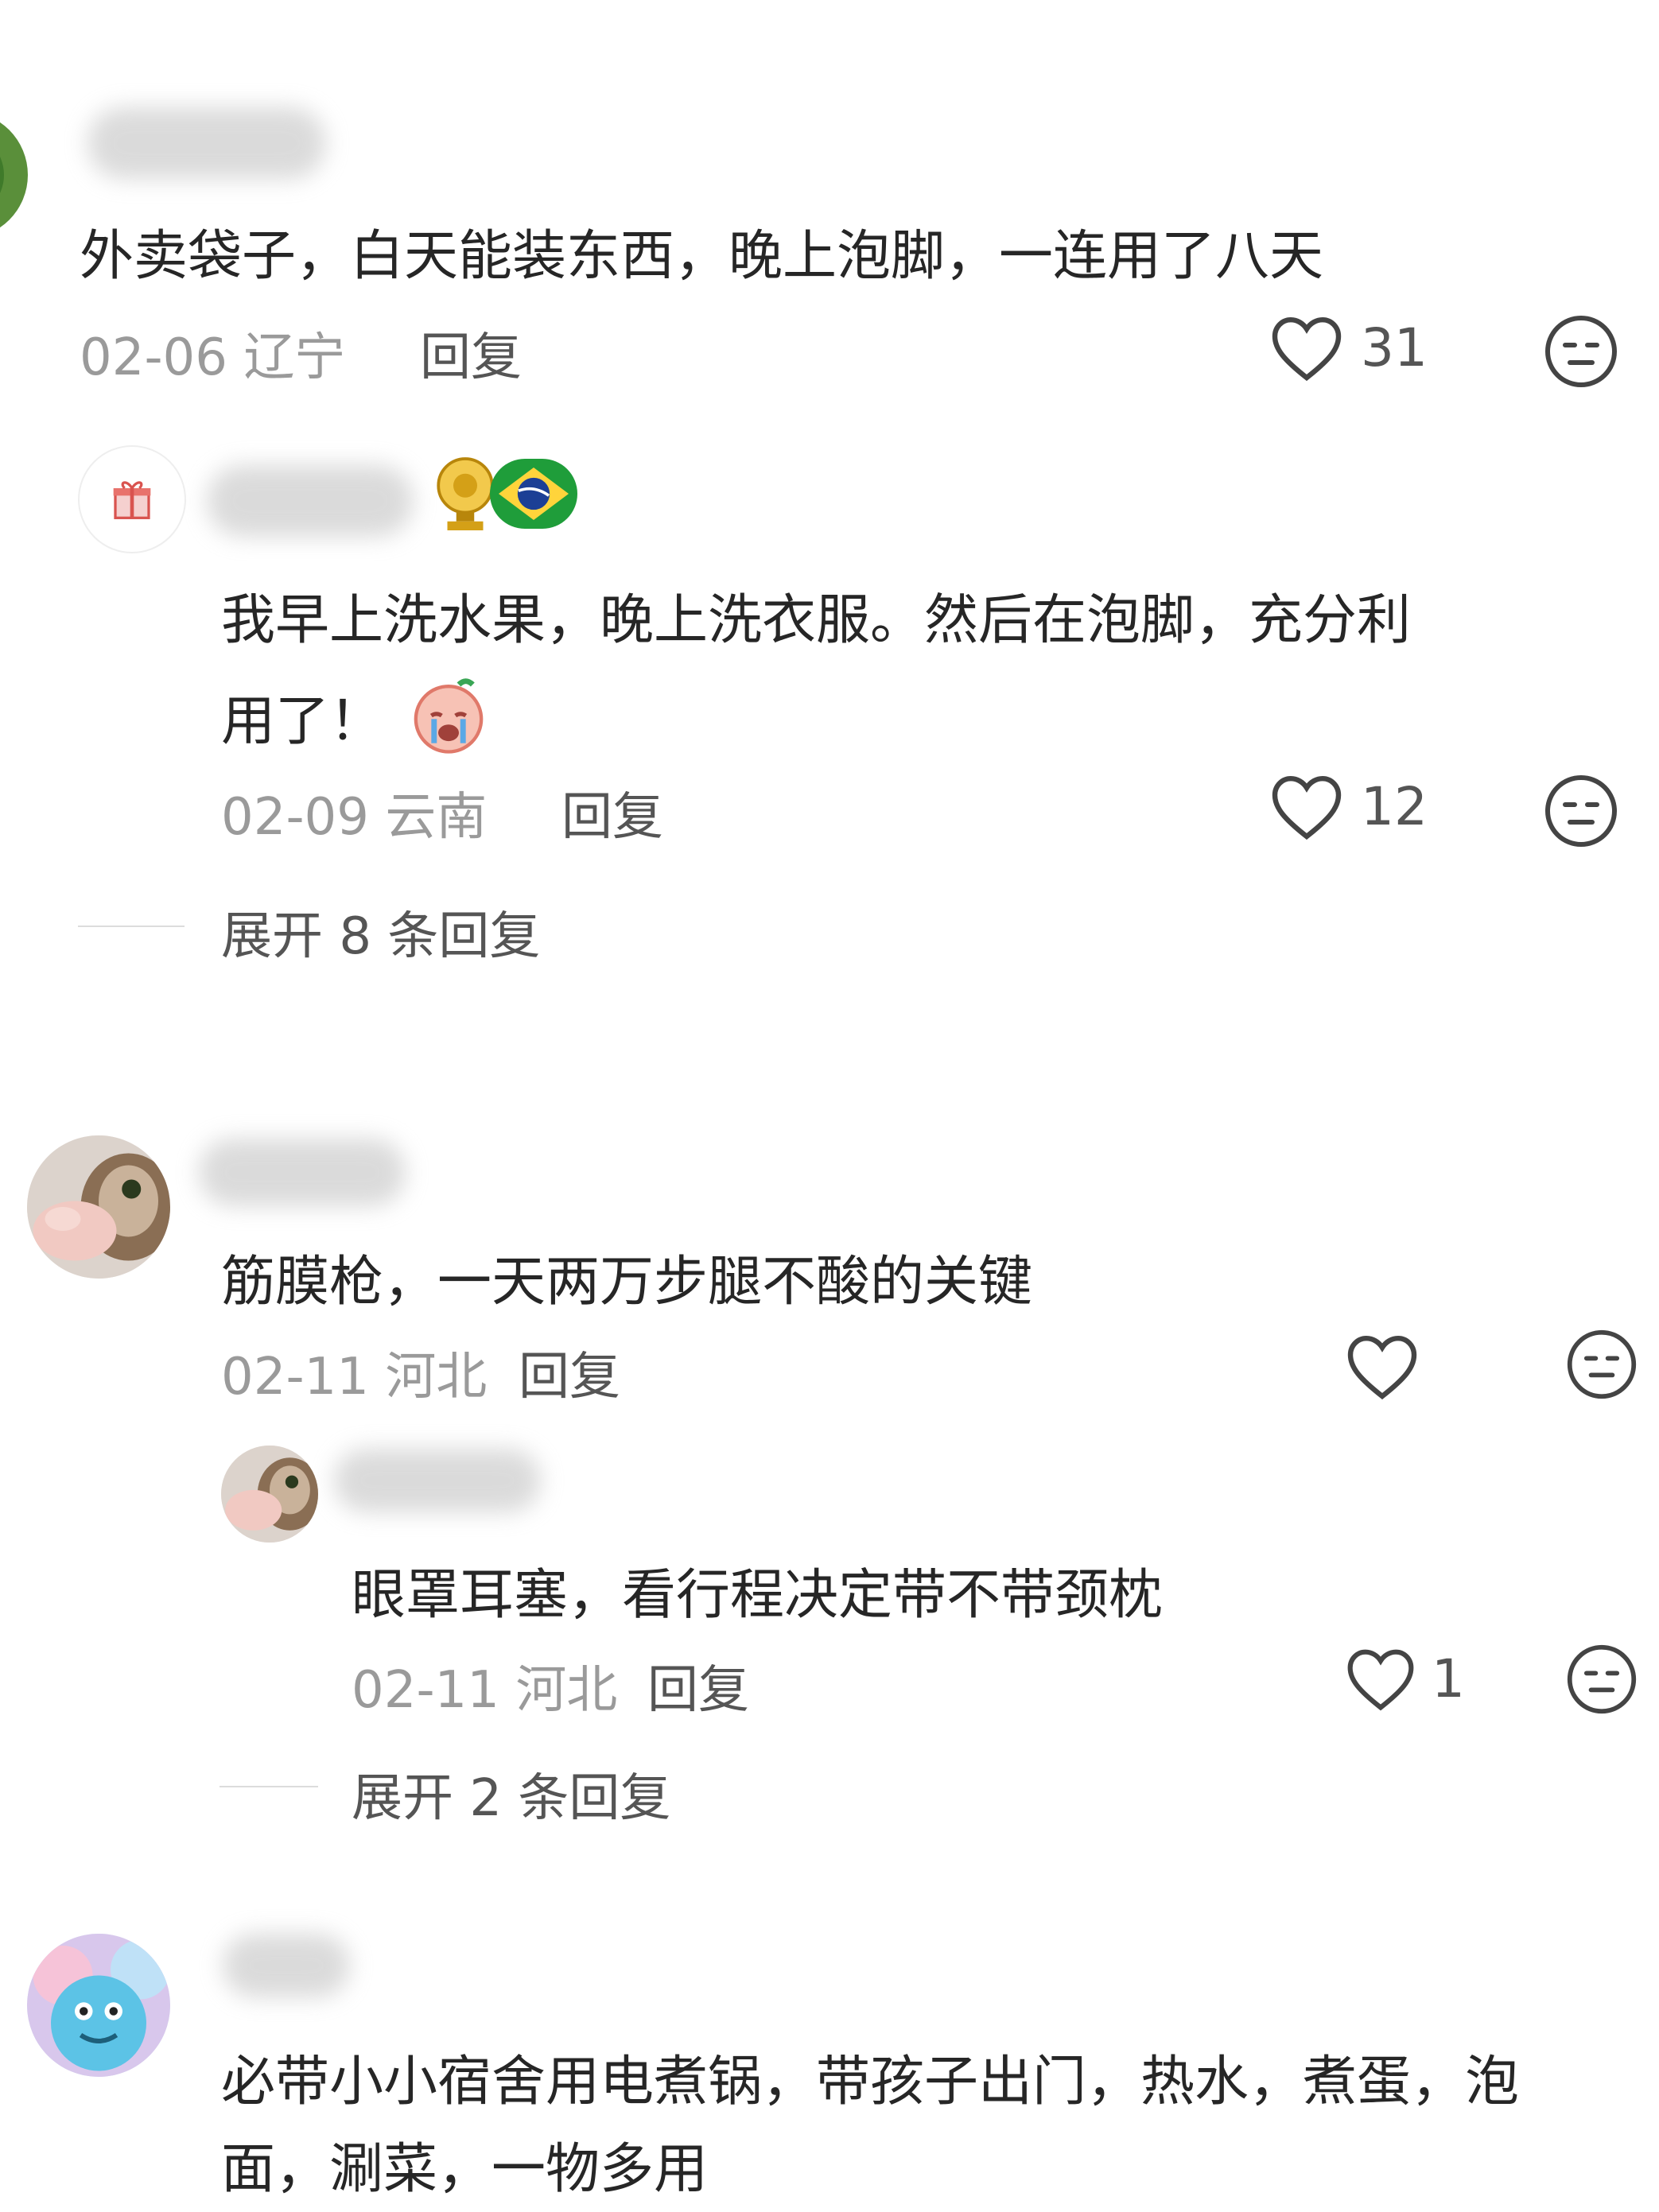 This screenshot has width=1659, height=2212. What do you see at coordinates (295, 1377) in the screenshot?
I see `comment-date: 02-11` at bounding box center [295, 1377].